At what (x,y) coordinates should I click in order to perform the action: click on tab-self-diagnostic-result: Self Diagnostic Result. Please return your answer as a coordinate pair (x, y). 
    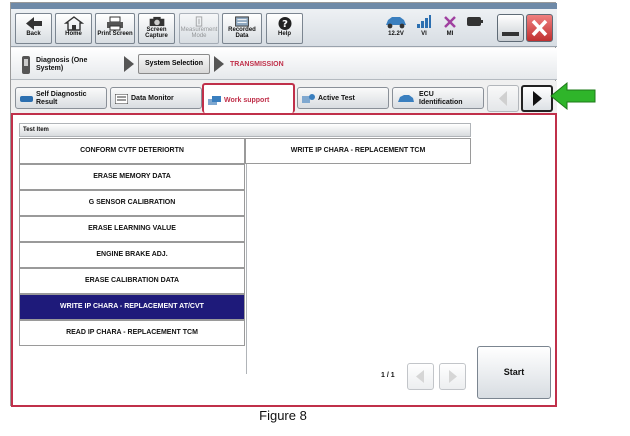
    Looking at the image, I should click on (61, 98).